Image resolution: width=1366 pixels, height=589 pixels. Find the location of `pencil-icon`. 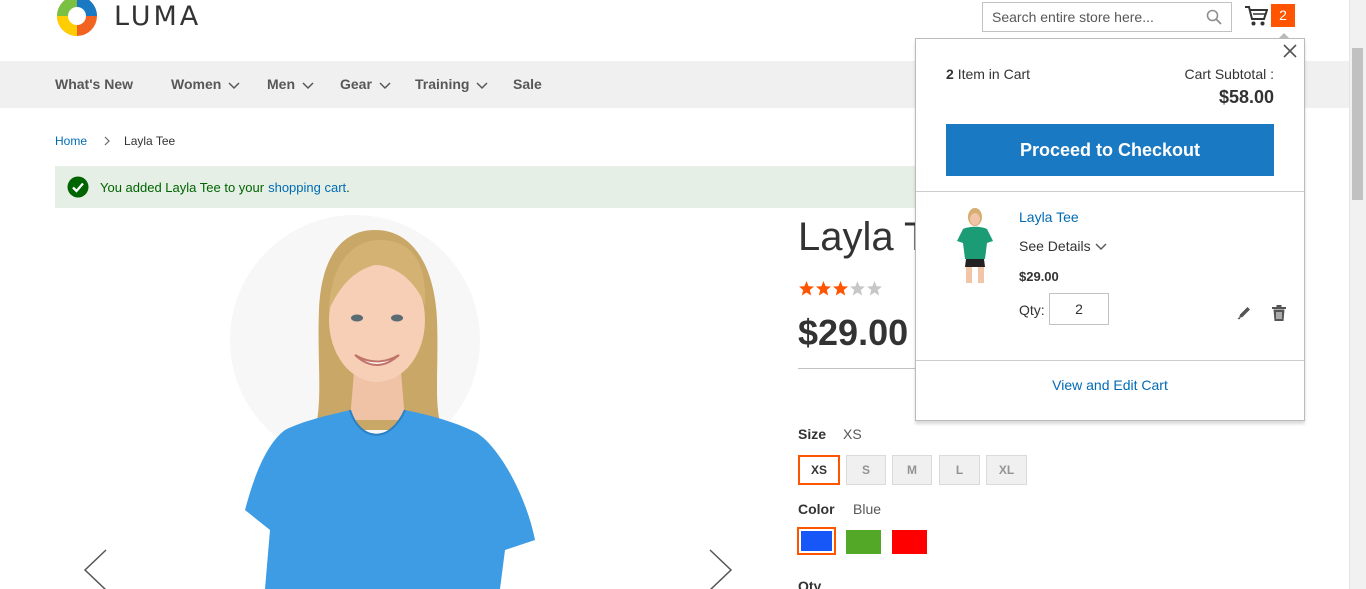

pencil-icon is located at coordinates (1244, 313).